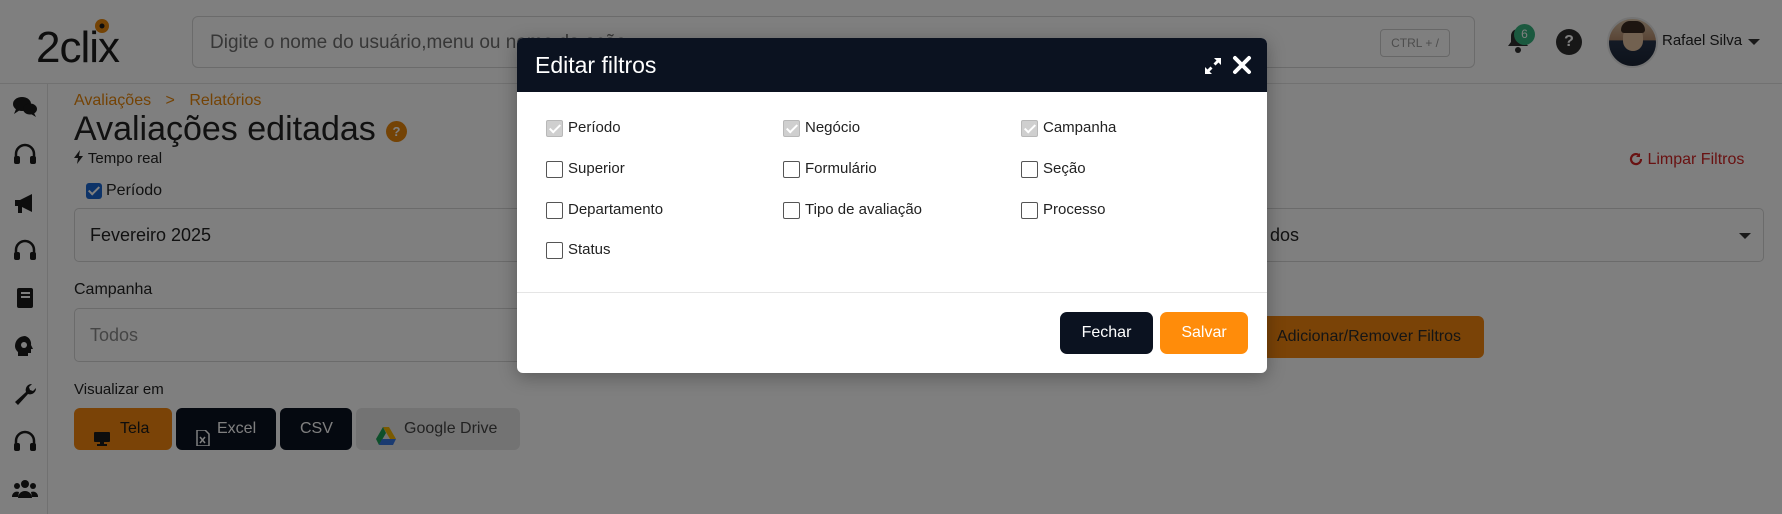  What do you see at coordinates (1242, 65) in the screenshot?
I see `close-icon` at bounding box center [1242, 65].